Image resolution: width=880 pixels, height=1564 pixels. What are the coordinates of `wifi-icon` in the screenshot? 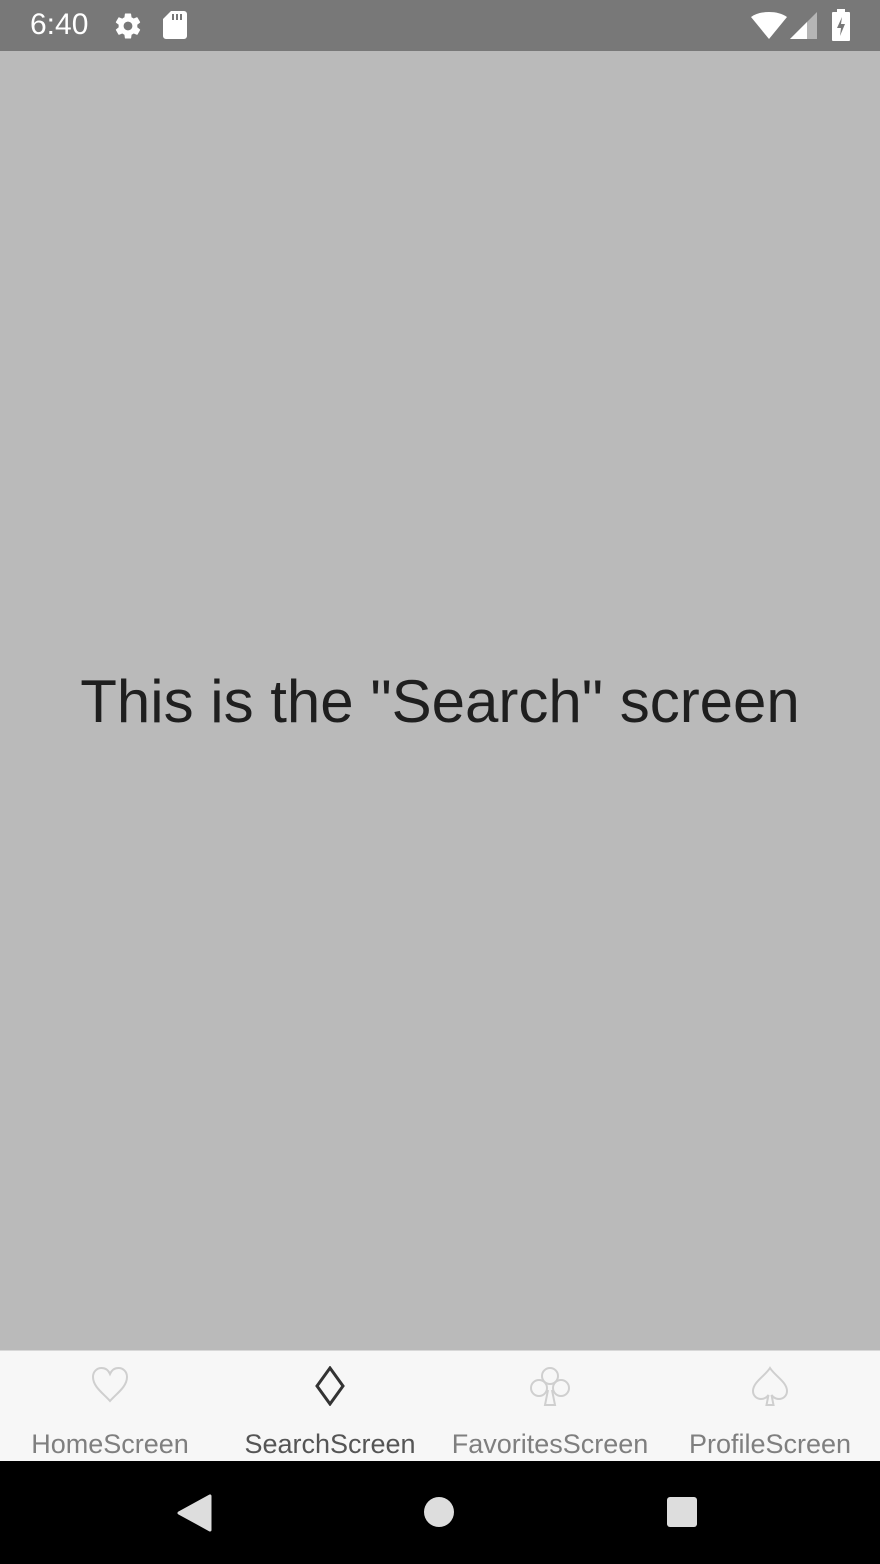 It's located at (769, 25).